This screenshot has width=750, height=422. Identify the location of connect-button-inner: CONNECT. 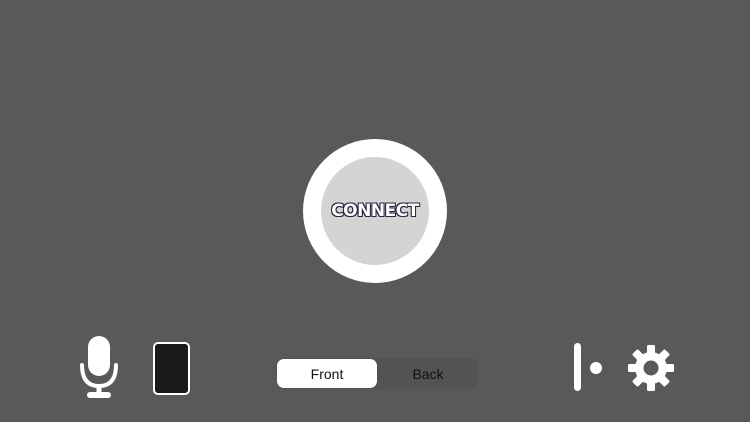
(375, 211).